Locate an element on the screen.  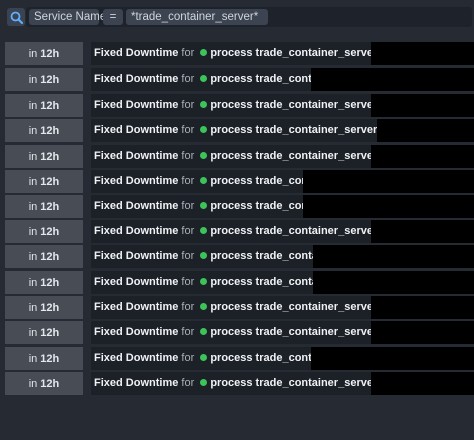
filter-bar: Service Name = *trade_container_server* is located at coordinates (237, 17).